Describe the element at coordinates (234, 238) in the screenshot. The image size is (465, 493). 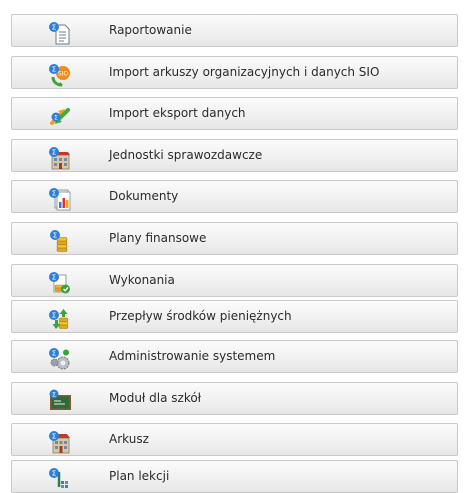
I see `menu-item-plany-finansowe: Σ Plany finansowe` at that location.